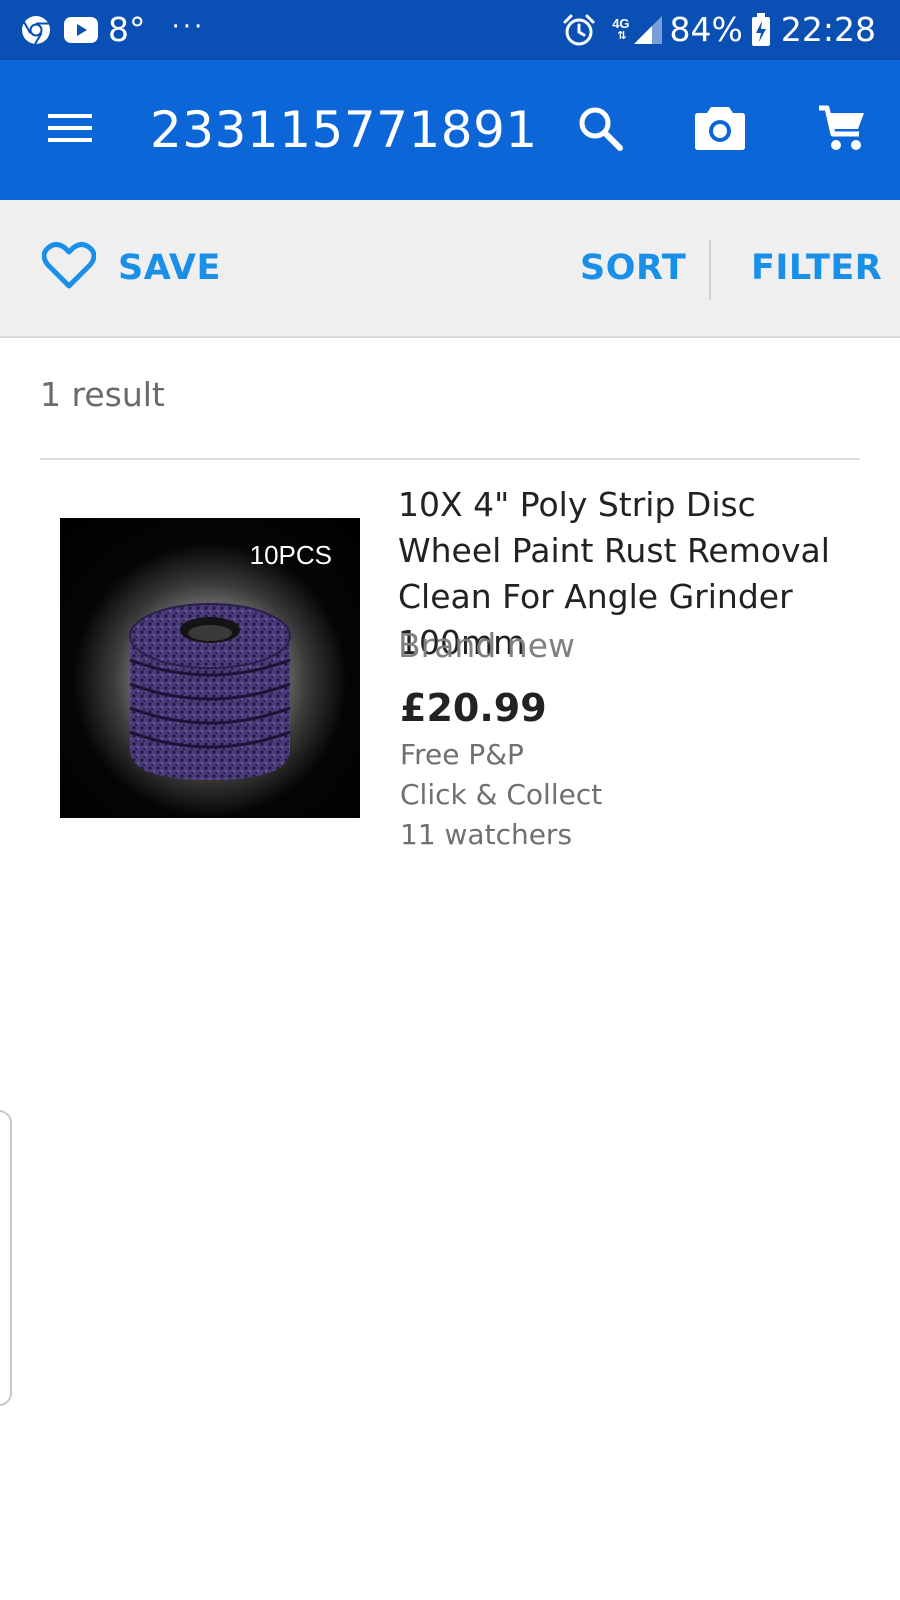 The width and height of the screenshot is (900, 1600). I want to click on search-icon, so click(600, 130).